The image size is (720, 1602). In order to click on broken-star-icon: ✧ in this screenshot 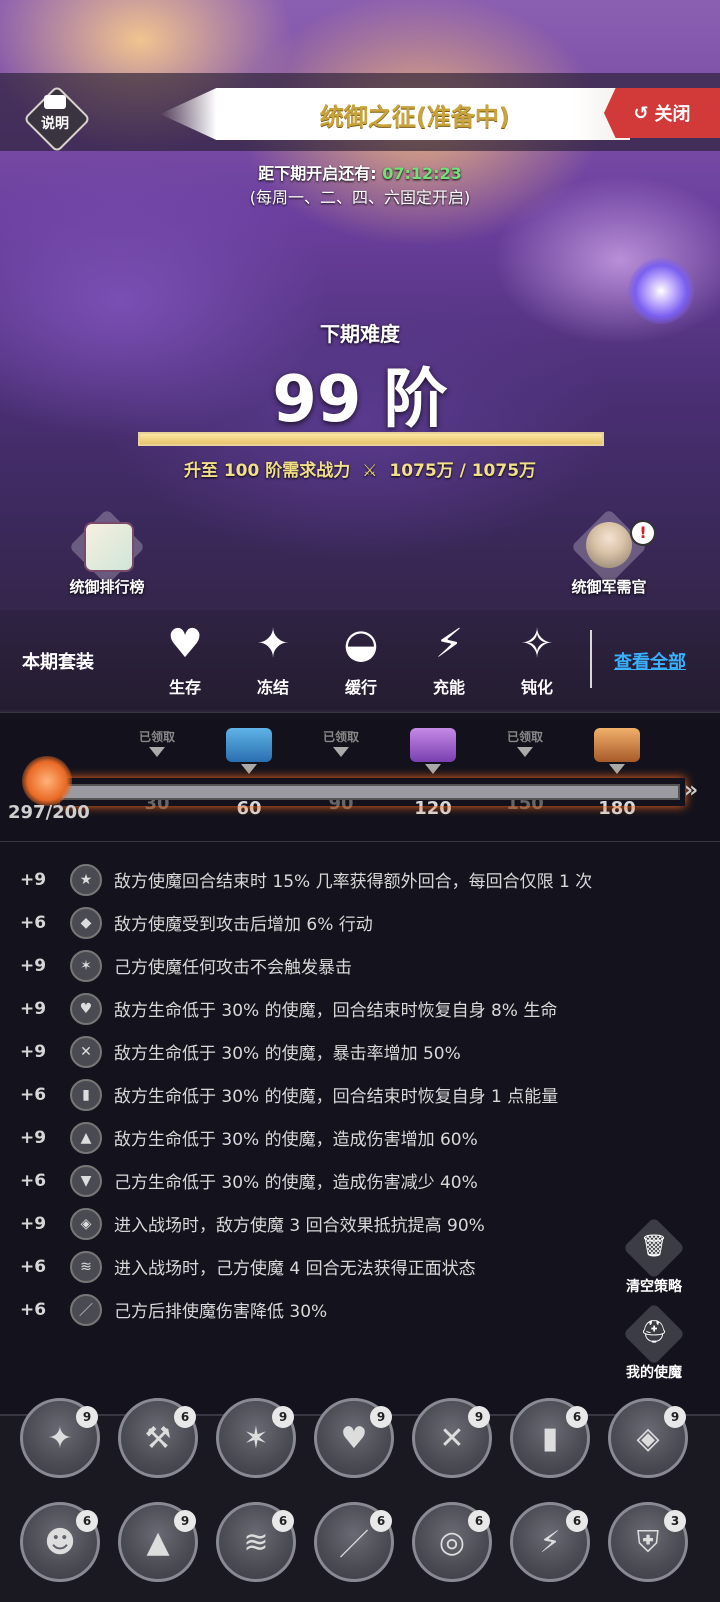, I will do `click(537, 644)`.